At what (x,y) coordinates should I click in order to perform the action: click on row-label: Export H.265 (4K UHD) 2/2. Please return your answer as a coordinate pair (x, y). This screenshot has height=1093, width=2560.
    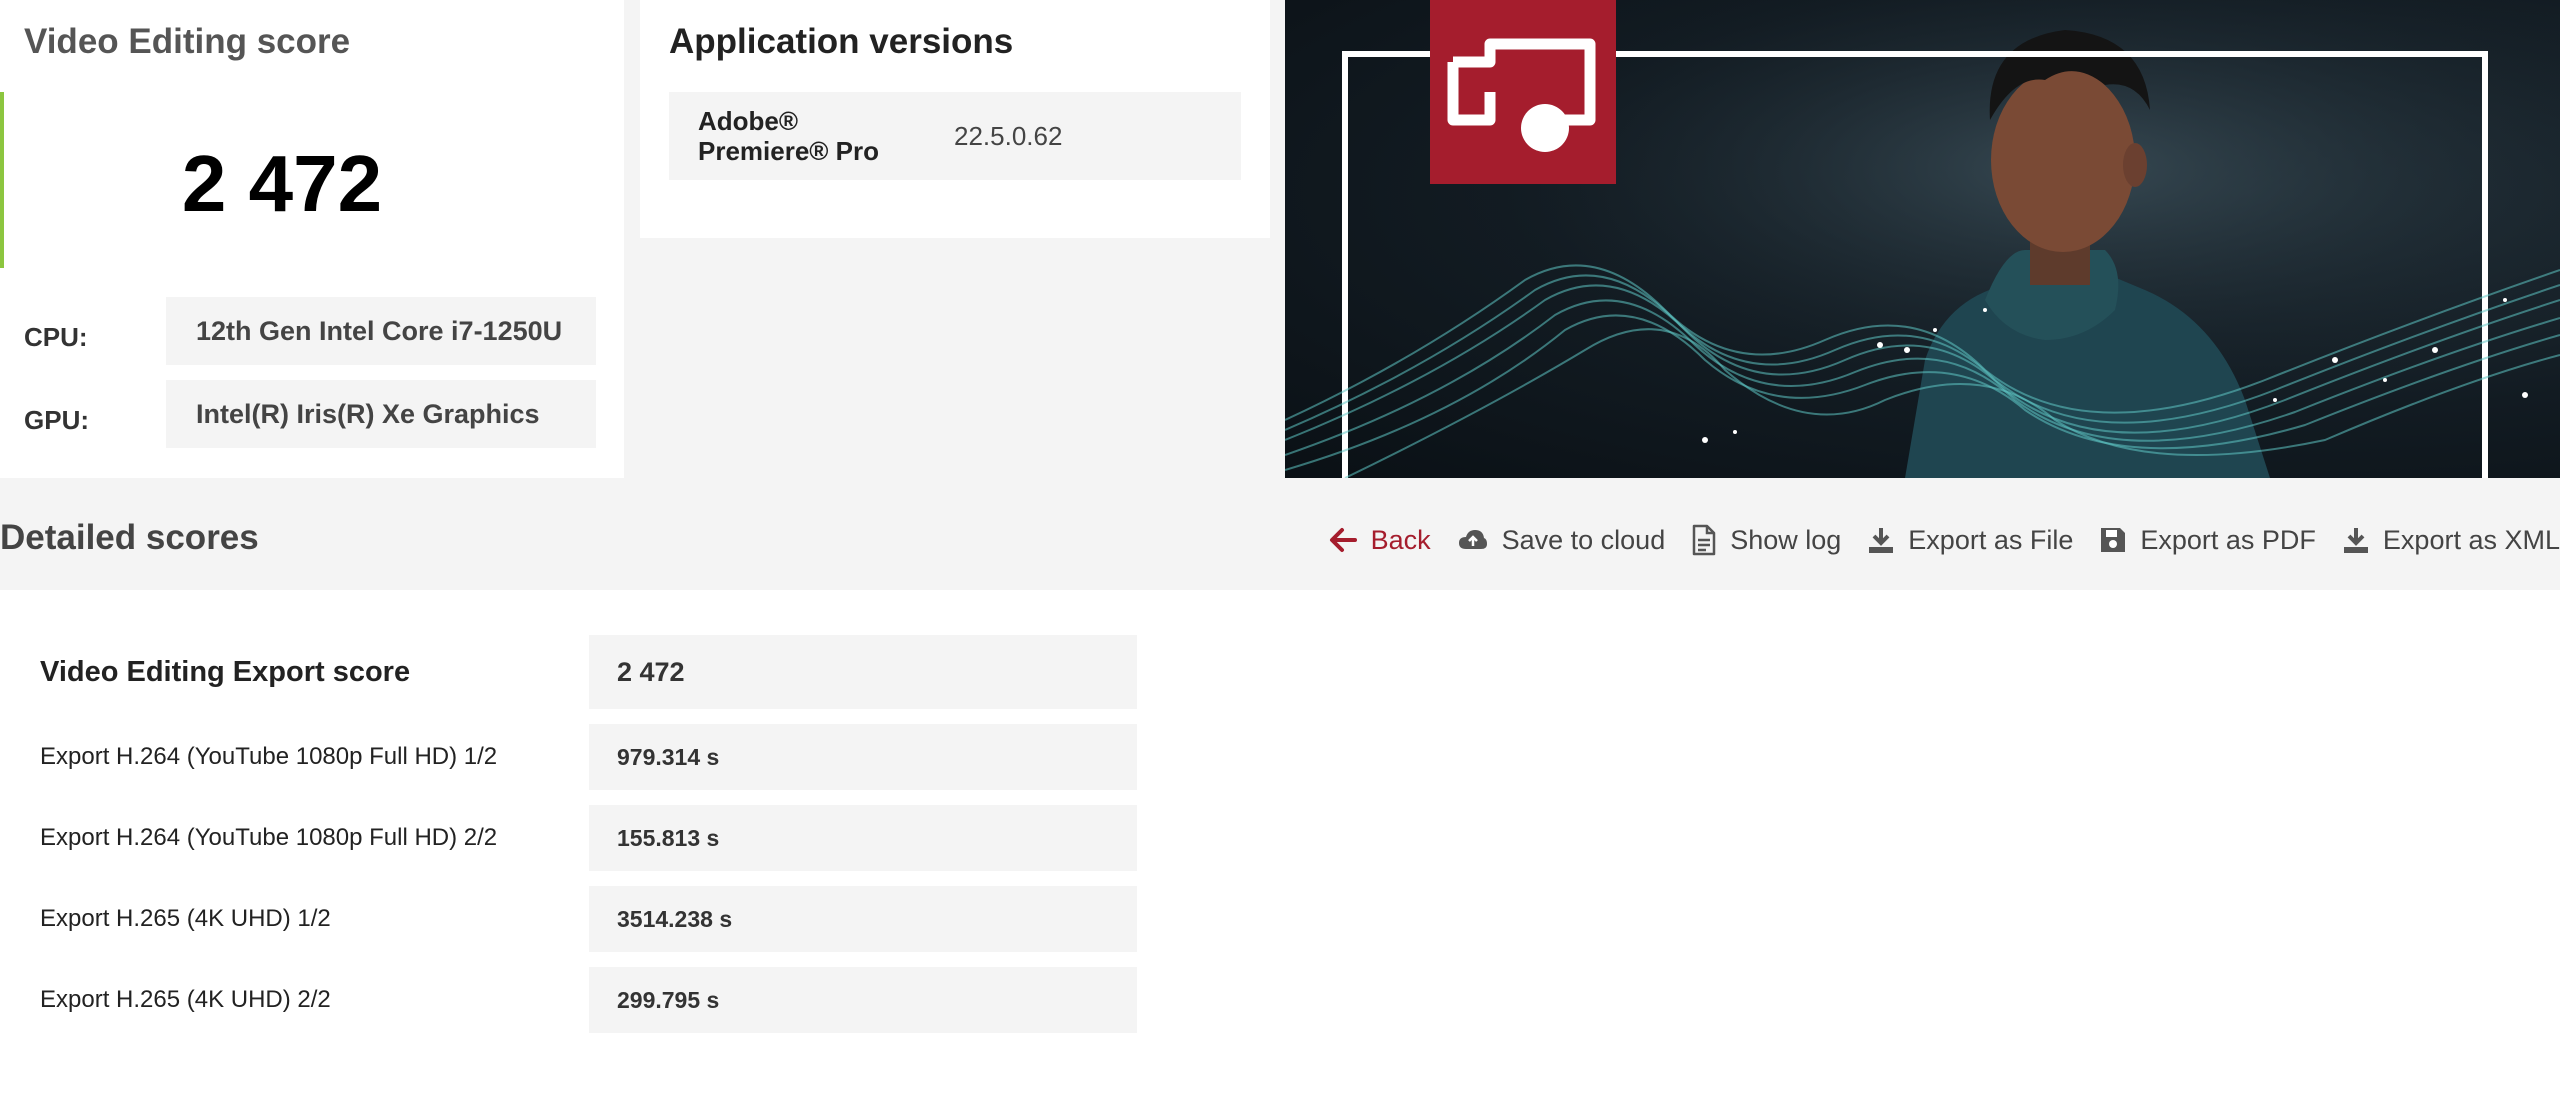
    Looking at the image, I should click on (185, 999).